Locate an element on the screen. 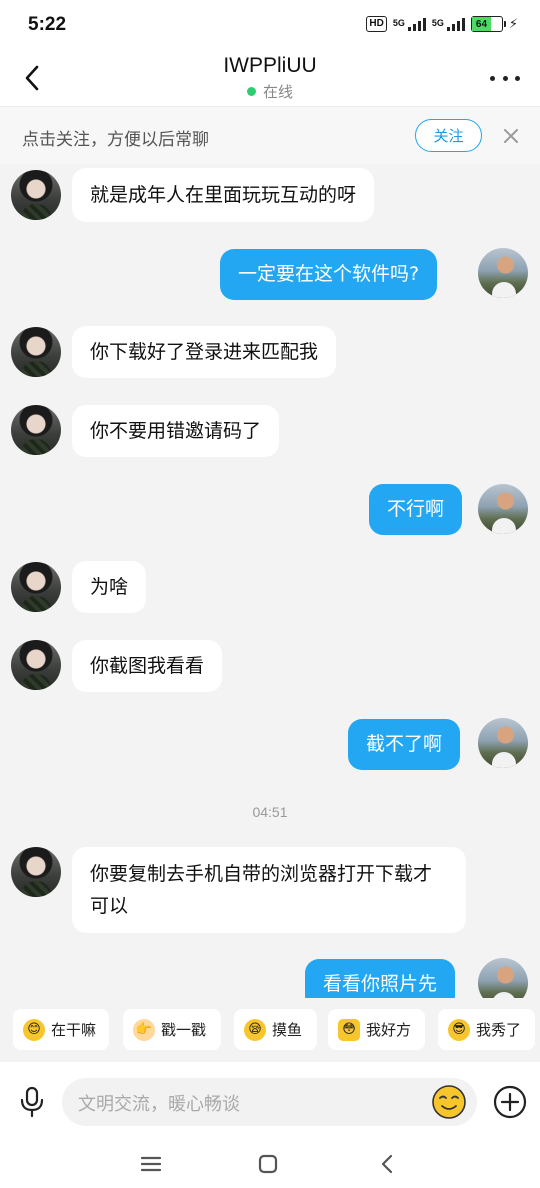 This screenshot has width=540, height=1188. follow-button: 关注 is located at coordinates (448, 135).